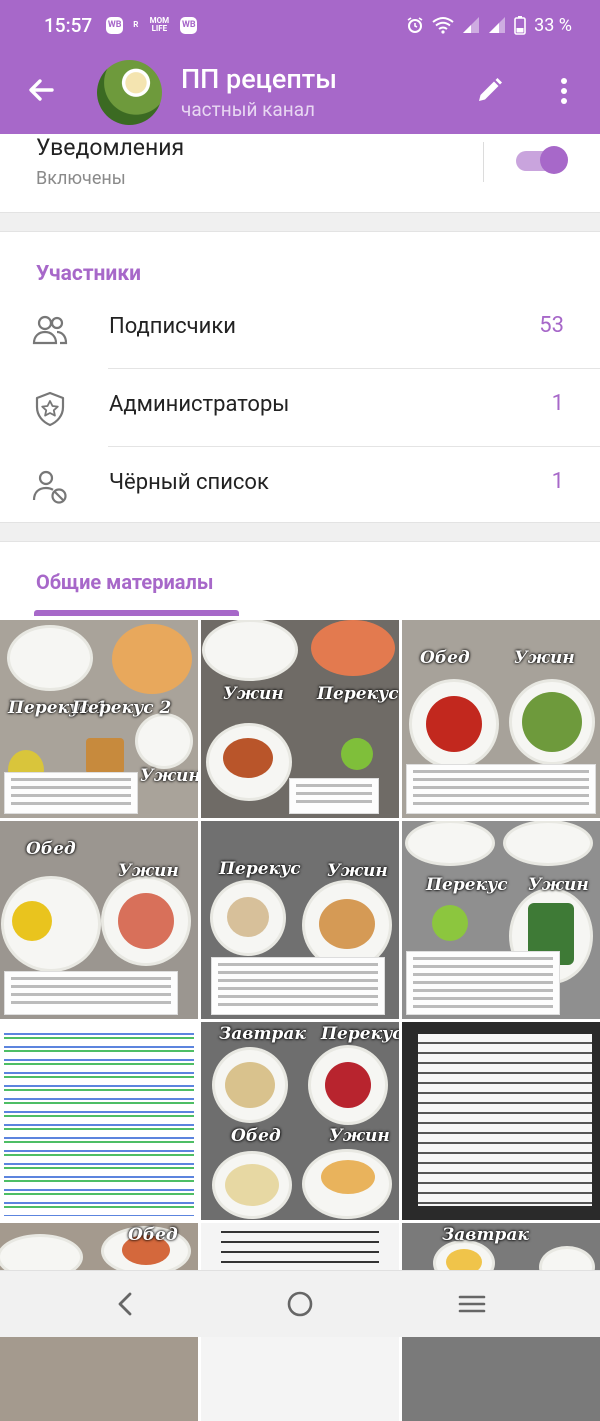 This screenshot has width=600, height=1421. Describe the element at coordinates (99, 719) in the screenshot. I see `media-thumbnail: Перекус 1 Перекус 2 Ужин` at that location.